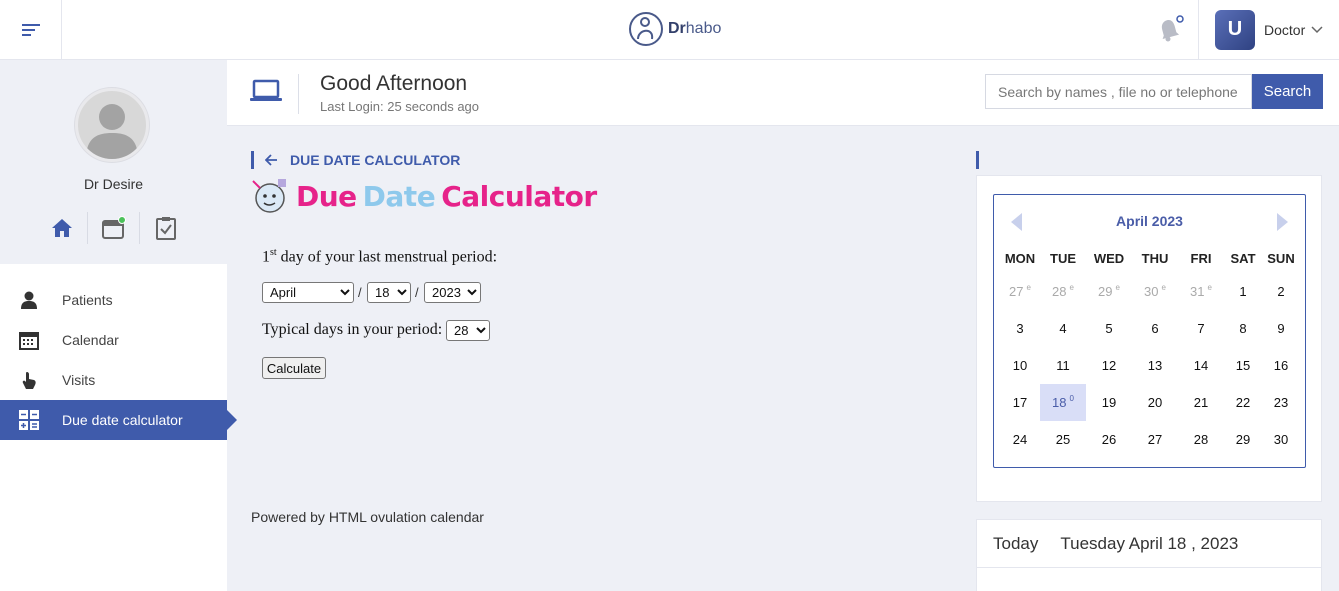 This screenshot has width=1339, height=591. Describe the element at coordinates (1109, 402) in the screenshot. I see `calendar-day: 19` at that location.